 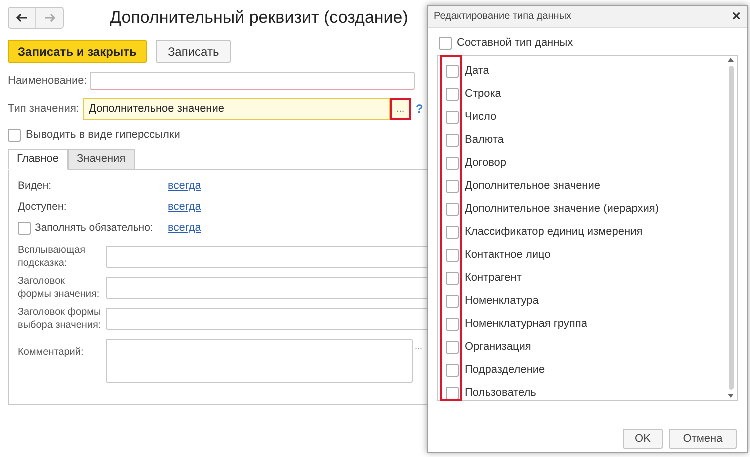 I want to click on checkbox-label: Строка, so click(x=483, y=94).